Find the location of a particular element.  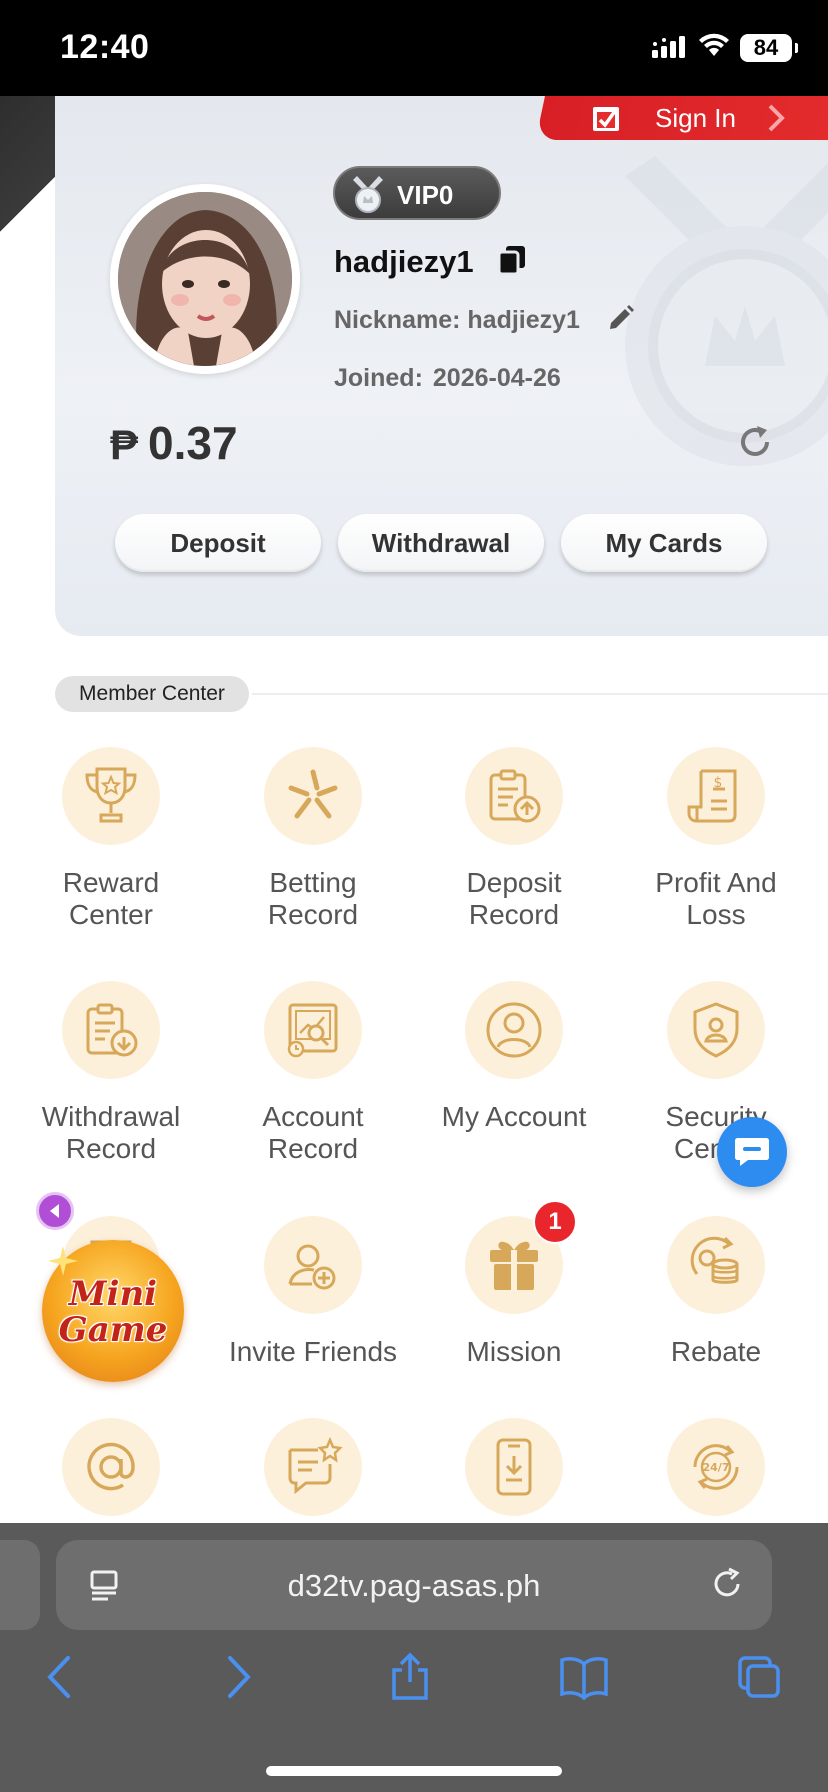

item-label: Profit And Loss is located at coordinates (716, 898).